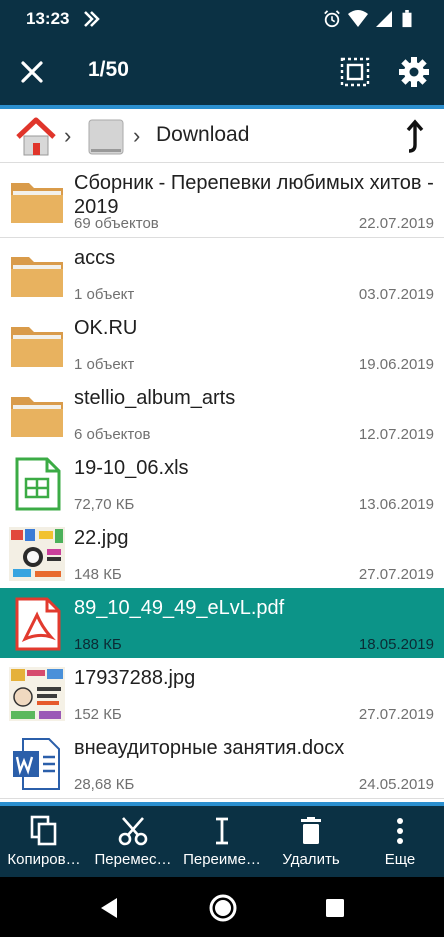 Image resolution: width=444 pixels, height=937 pixels. I want to click on file-meta: 28,68 КБ, so click(104, 784).